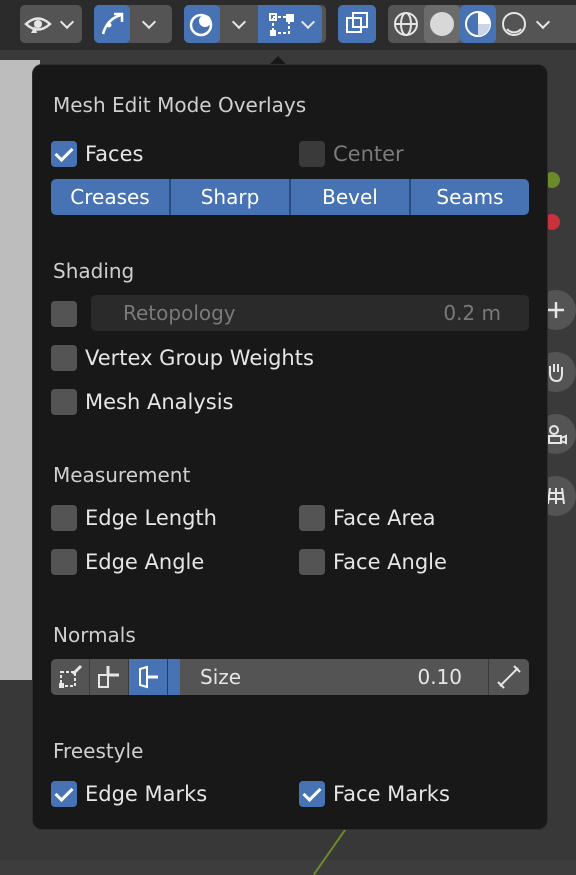 The image size is (576, 875). Describe the element at coordinates (202, 24) in the screenshot. I see `overlay-circles-icon` at that location.